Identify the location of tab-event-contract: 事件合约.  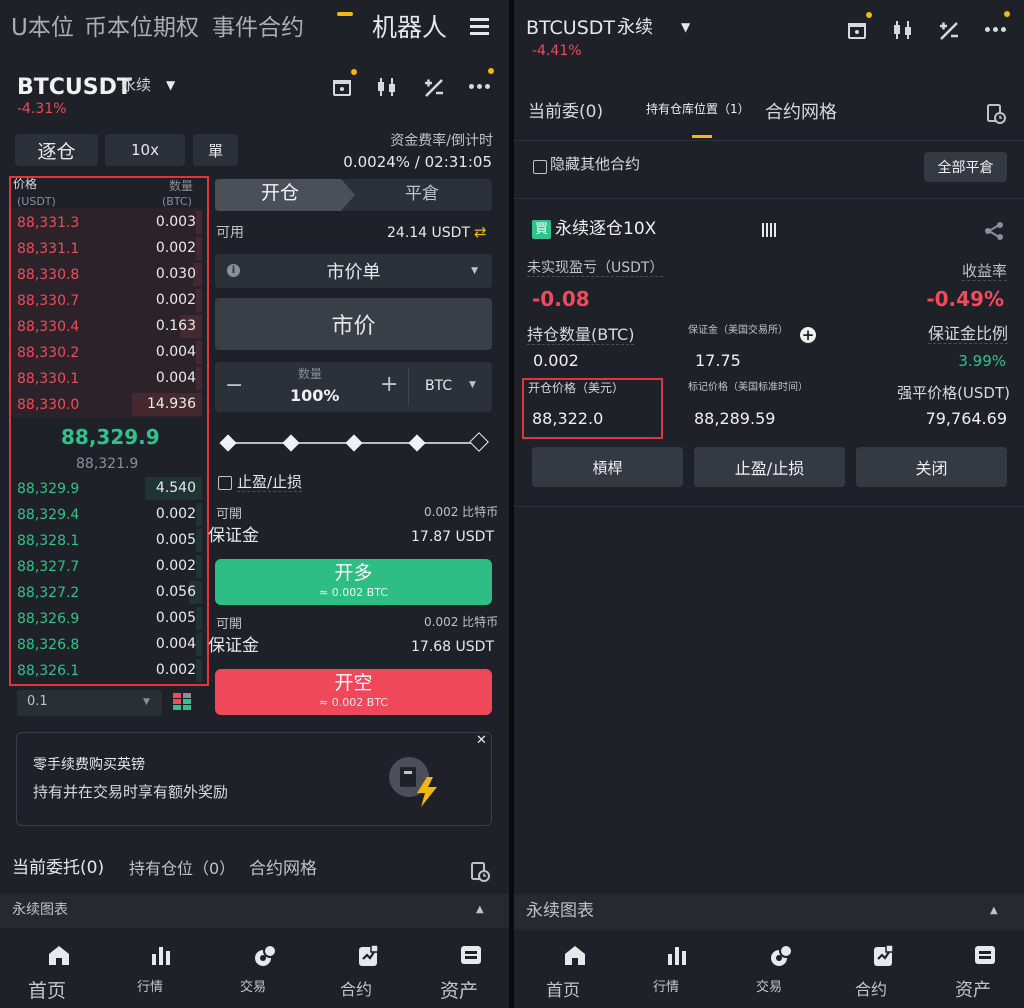
(258, 28).